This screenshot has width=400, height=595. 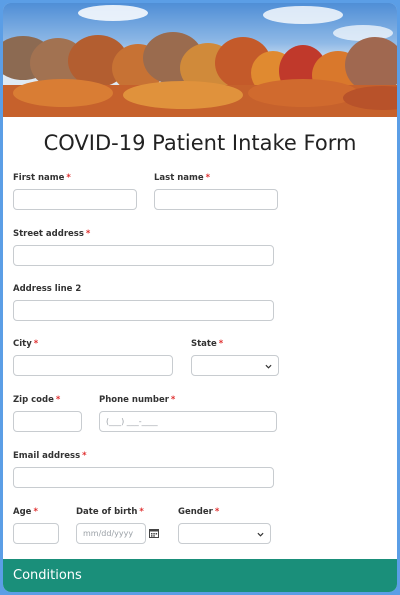 I want to click on gender-label: Gender *, so click(x=198, y=512).